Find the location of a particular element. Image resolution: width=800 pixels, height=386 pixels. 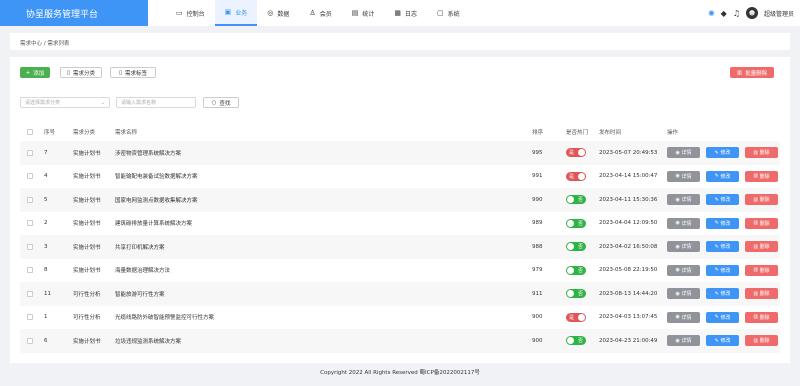

row-sort: 900 is located at coordinates (537, 340).